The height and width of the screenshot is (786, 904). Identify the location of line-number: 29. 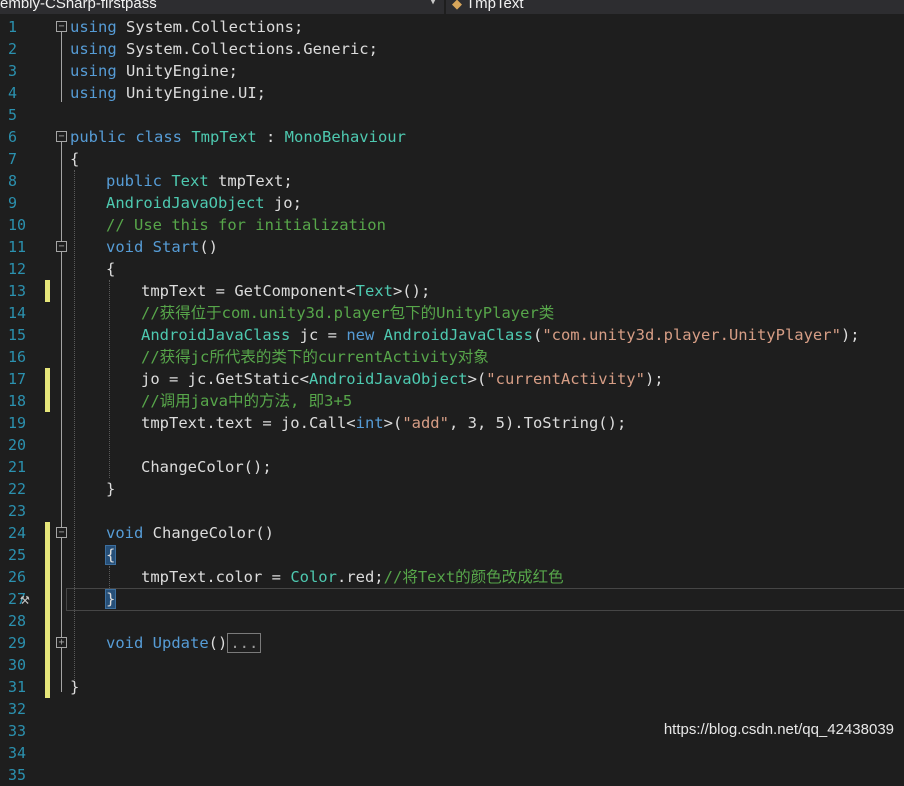
(17, 643).